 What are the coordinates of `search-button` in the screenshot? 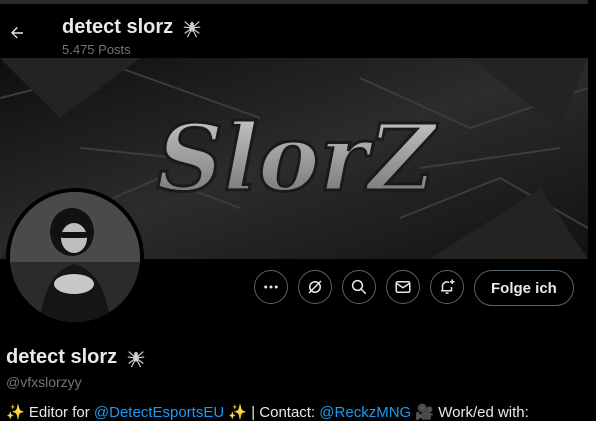 It's located at (359, 287).